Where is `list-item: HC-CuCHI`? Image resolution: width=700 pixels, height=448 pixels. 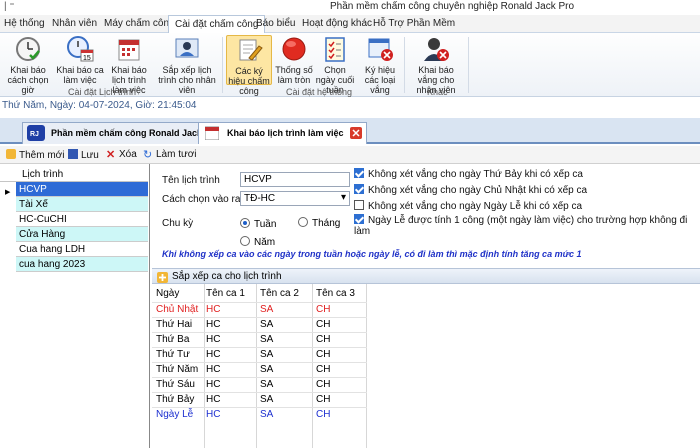 list-item: HC-CuCHI is located at coordinates (82, 219).